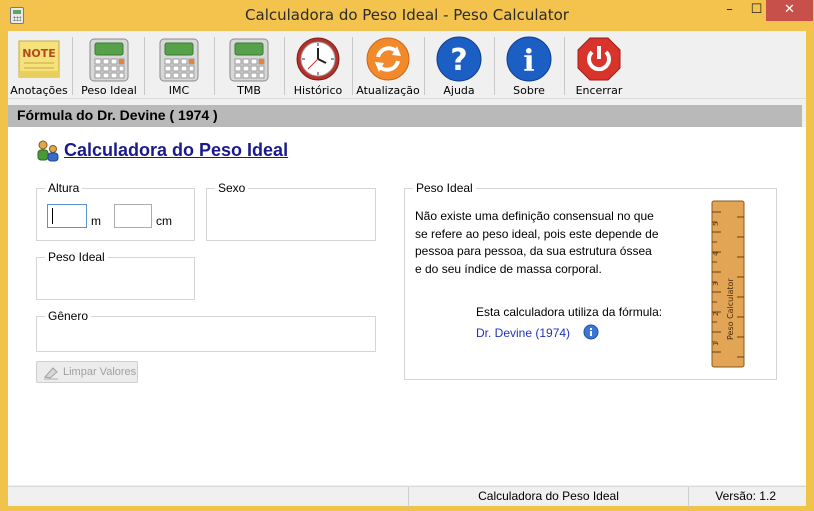 The image size is (814, 511). I want to click on ruler-icon: 5 4 3 2 1 Peso Calculator, so click(728, 284).